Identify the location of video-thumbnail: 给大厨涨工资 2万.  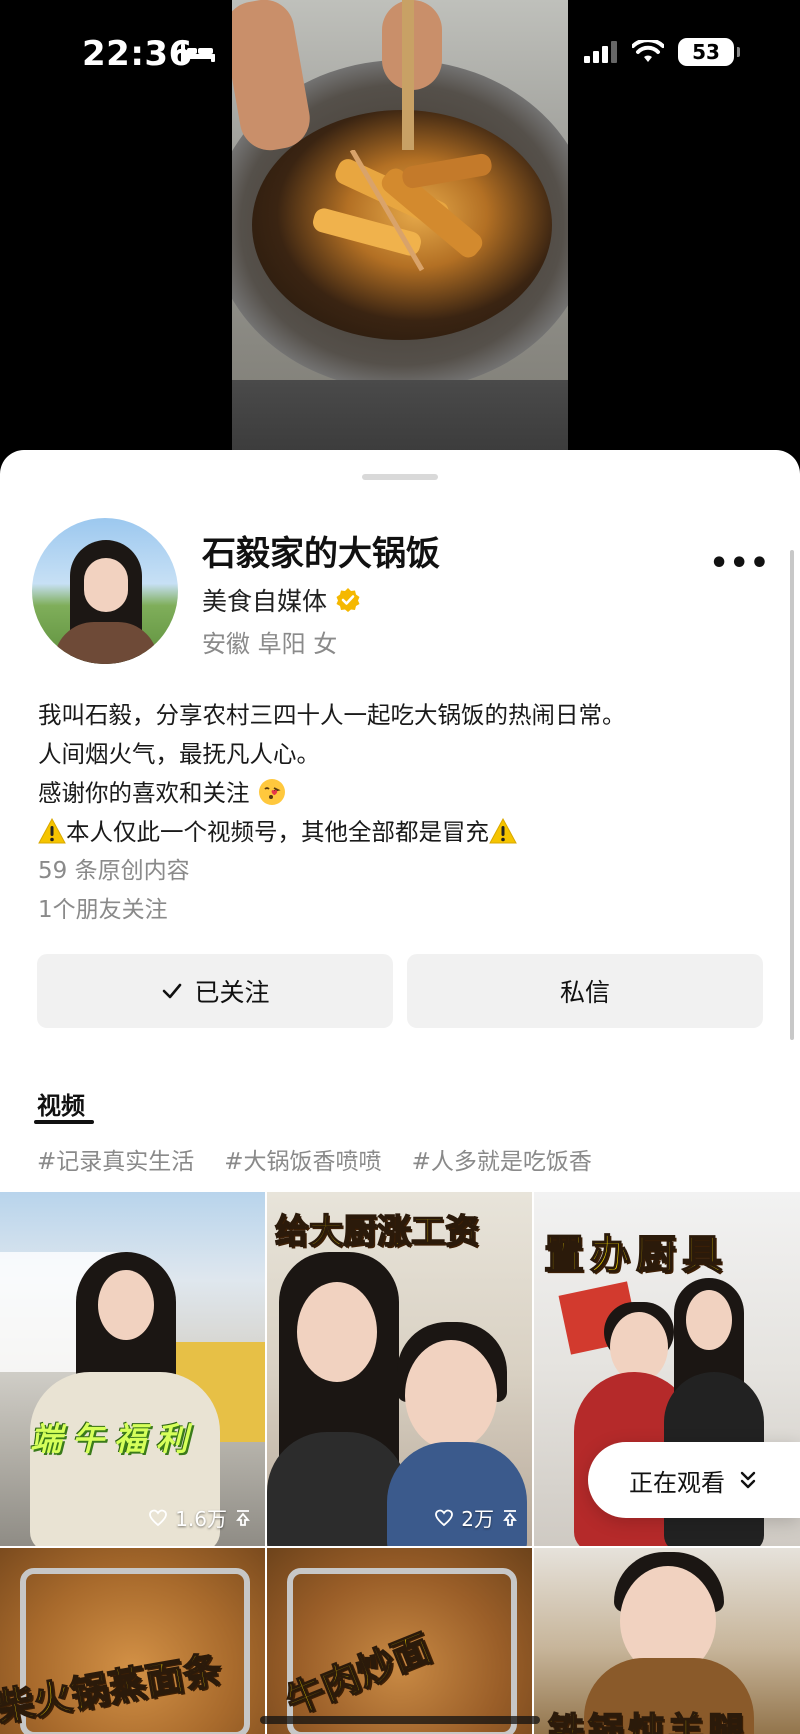
(399, 1369).